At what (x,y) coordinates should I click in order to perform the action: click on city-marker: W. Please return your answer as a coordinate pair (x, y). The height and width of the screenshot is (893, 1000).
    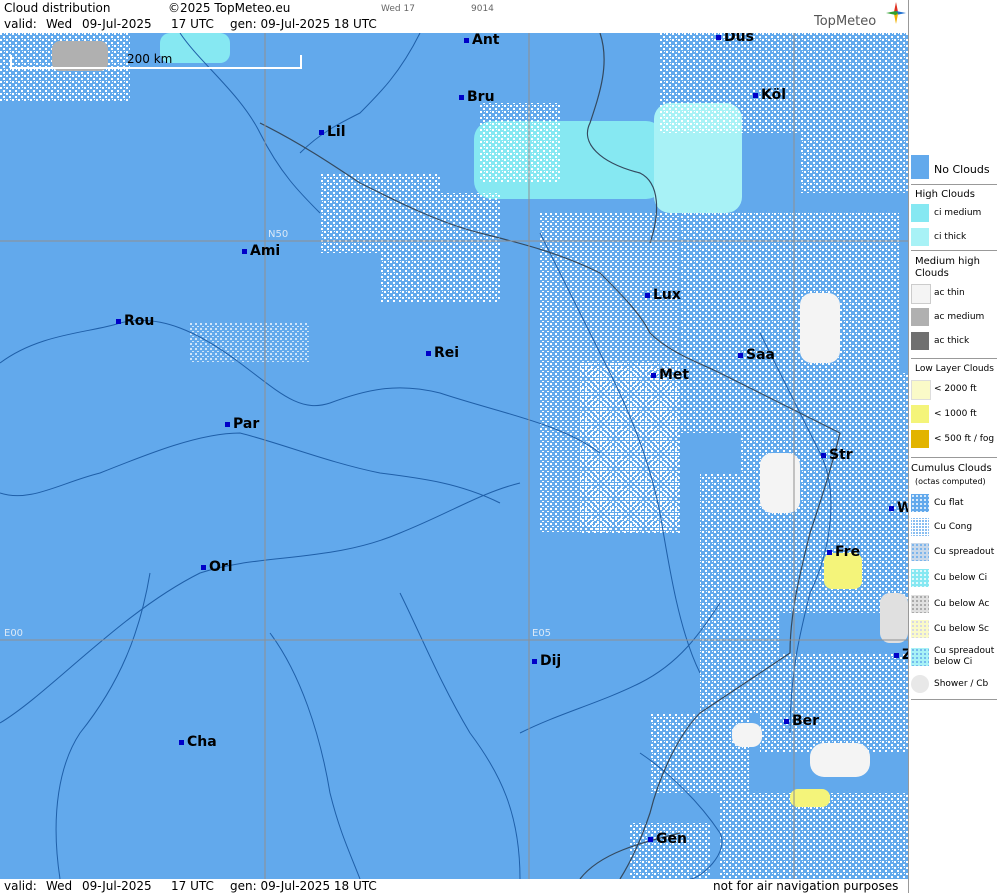
    Looking at the image, I should click on (898, 508).